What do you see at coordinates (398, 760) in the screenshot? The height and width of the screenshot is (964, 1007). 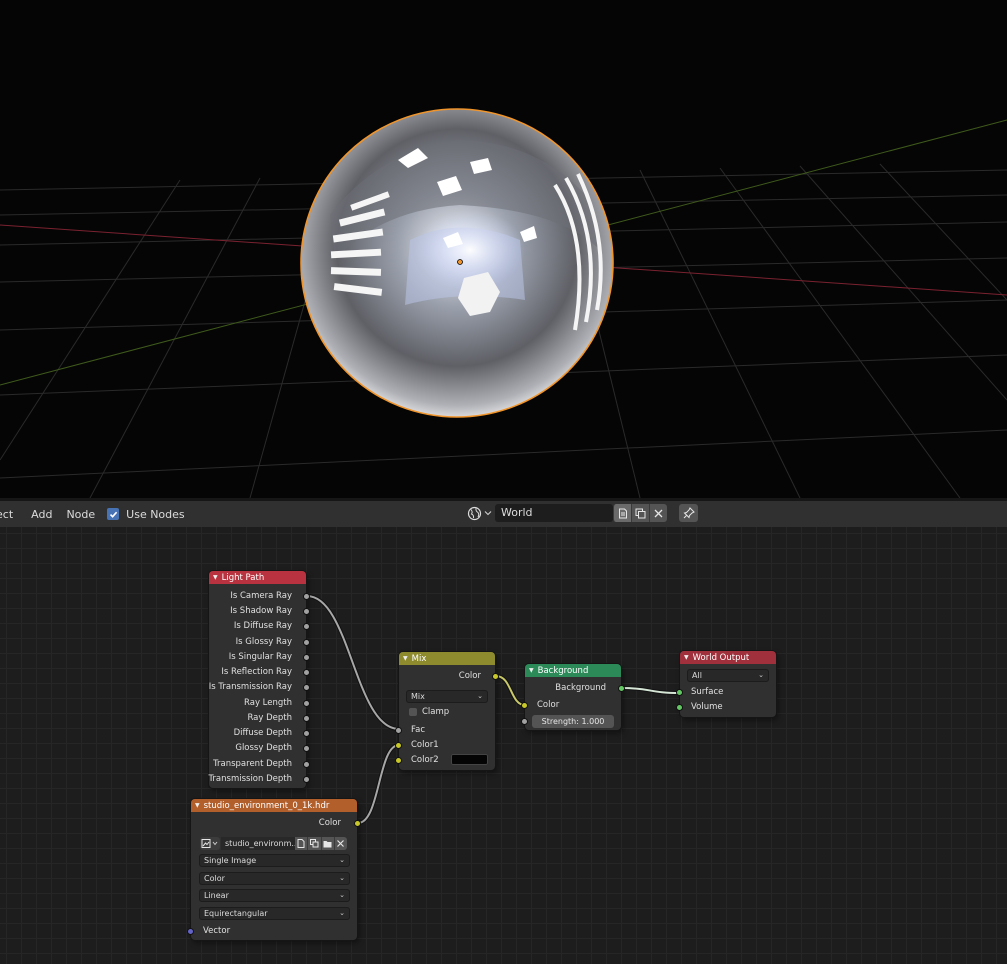 I see `color2-input-socket` at bounding box center [398, 760].